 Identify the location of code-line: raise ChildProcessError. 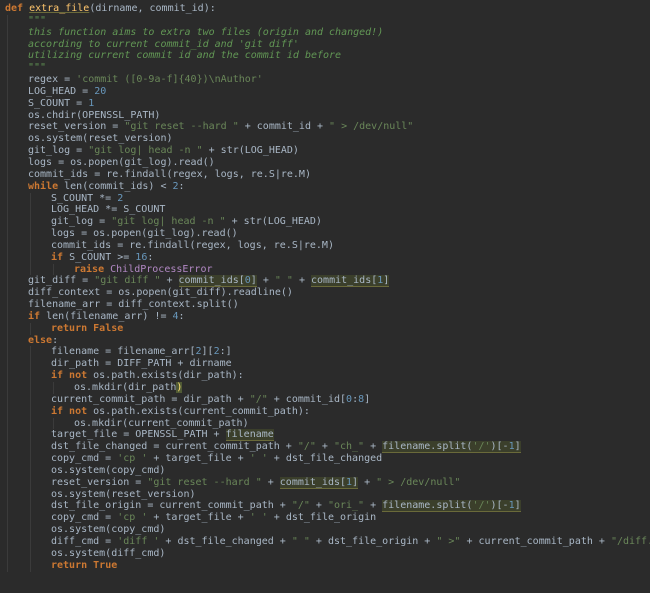
(325, 269).